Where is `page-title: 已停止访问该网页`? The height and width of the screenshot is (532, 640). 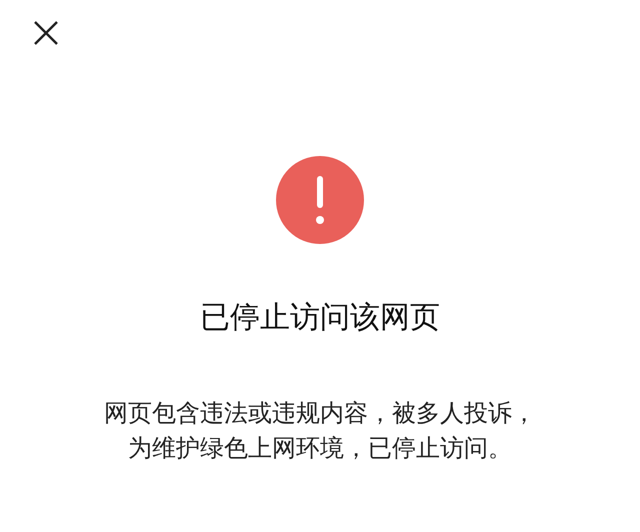
page-title: 已停止访问该网页 is located at coordinates (320, 318).